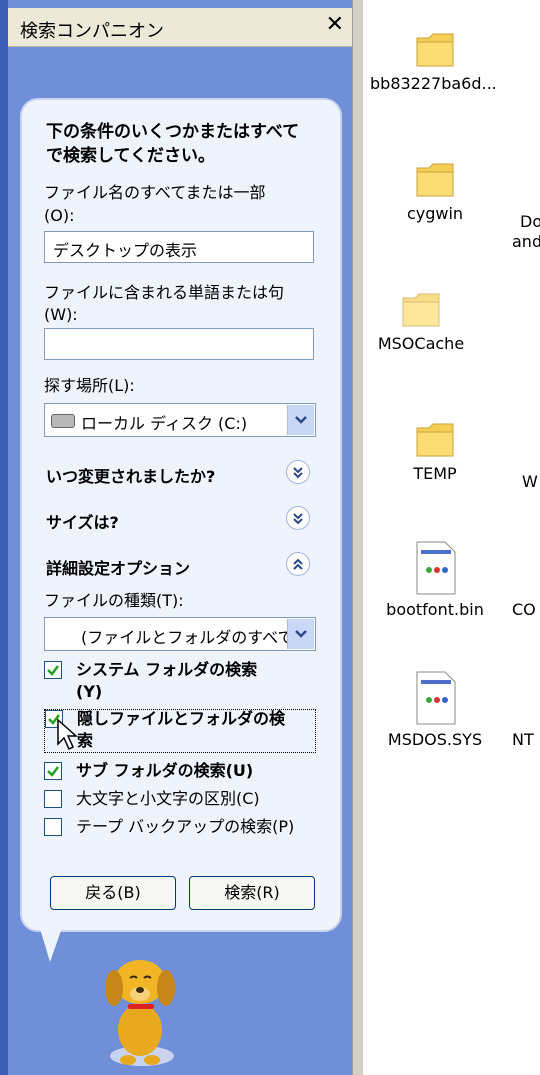  I want to click on option-hidden-files: 隠しファイルとフォルダの検 索, so click(180, 731).